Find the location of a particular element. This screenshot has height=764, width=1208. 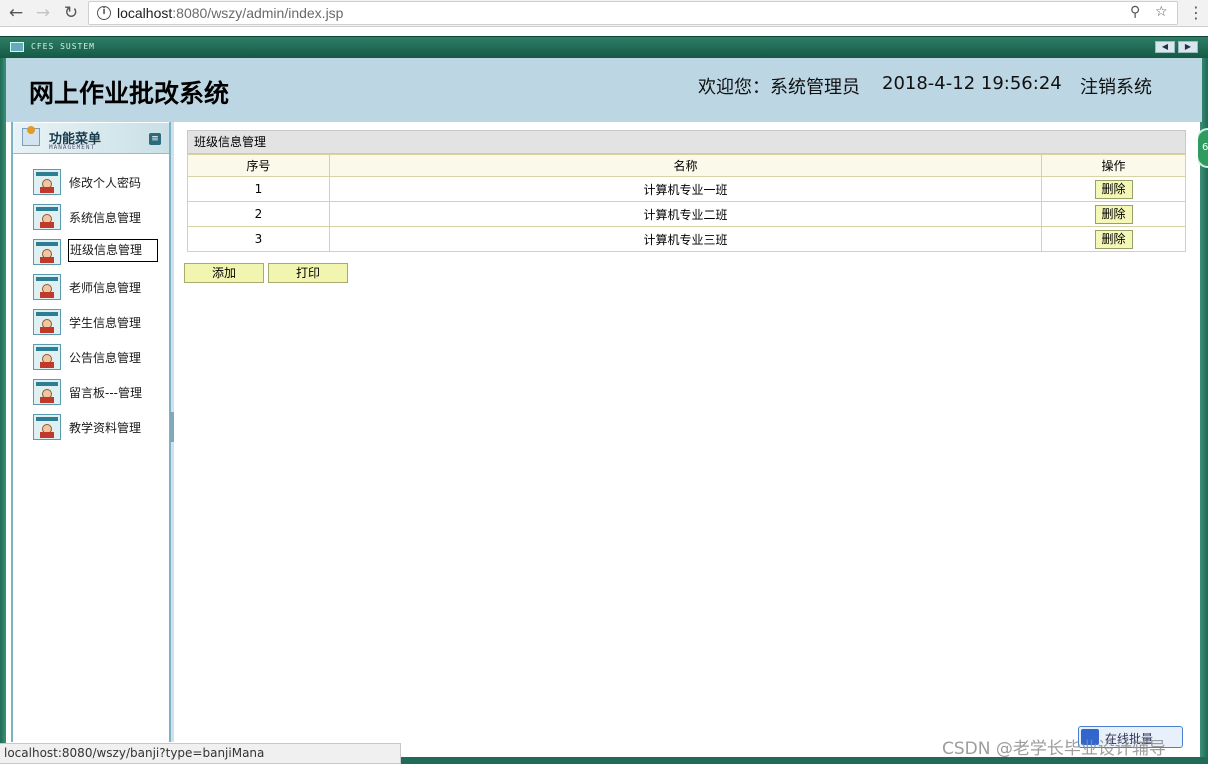

cell-name: 计算机专业二班 is located at coordinates (685, 214).